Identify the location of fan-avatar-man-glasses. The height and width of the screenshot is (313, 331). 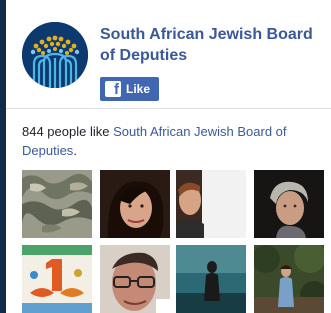
(135, 279).